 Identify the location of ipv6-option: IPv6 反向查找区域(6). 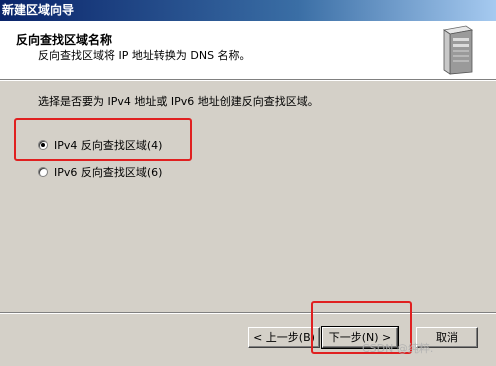
(100, 172).